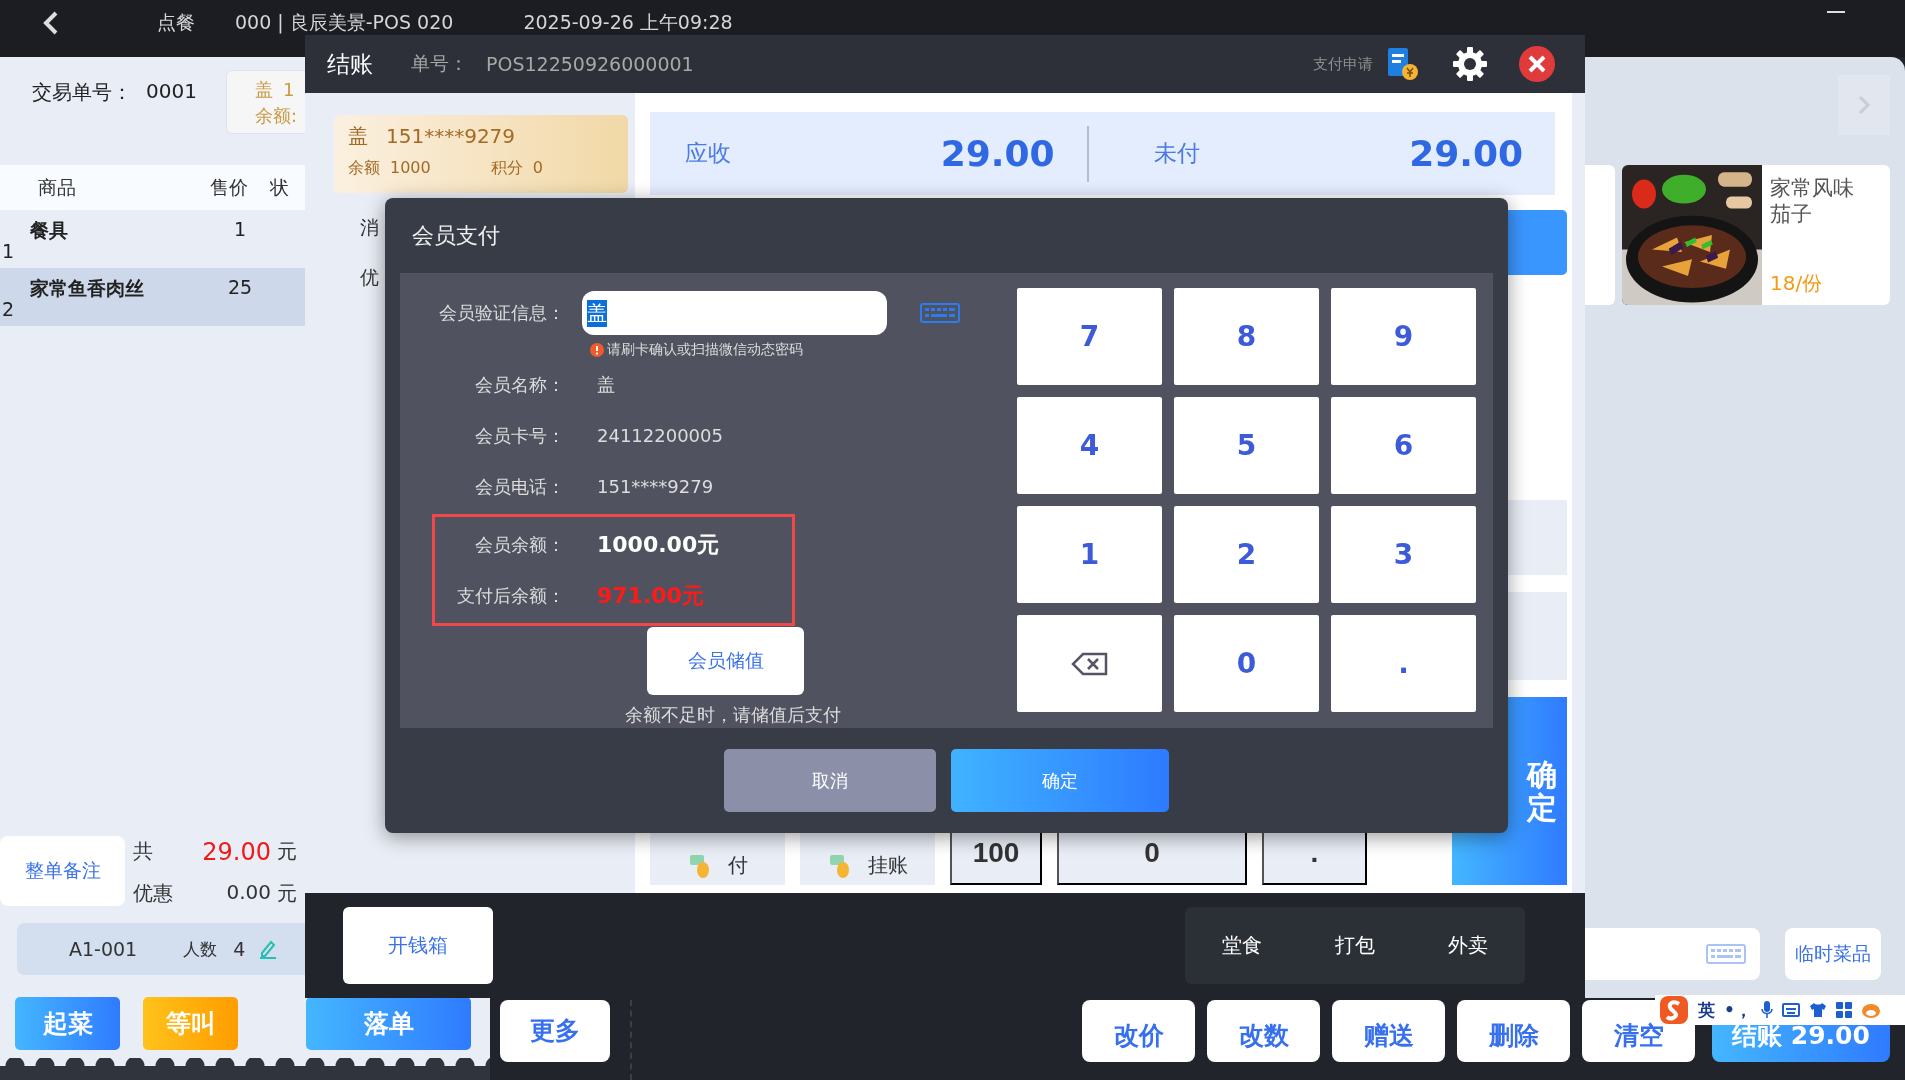  I want to click on order-number-label: 单号：, so click(439, 63).